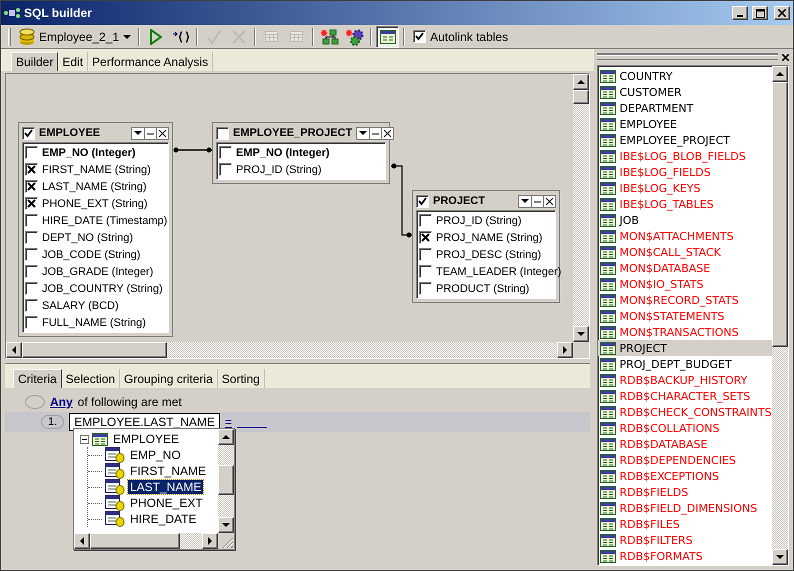  Describe the element at coordinates (685, 252) in the screenshot. I see `table-list-item: MON$CALL_STACK` at that location.